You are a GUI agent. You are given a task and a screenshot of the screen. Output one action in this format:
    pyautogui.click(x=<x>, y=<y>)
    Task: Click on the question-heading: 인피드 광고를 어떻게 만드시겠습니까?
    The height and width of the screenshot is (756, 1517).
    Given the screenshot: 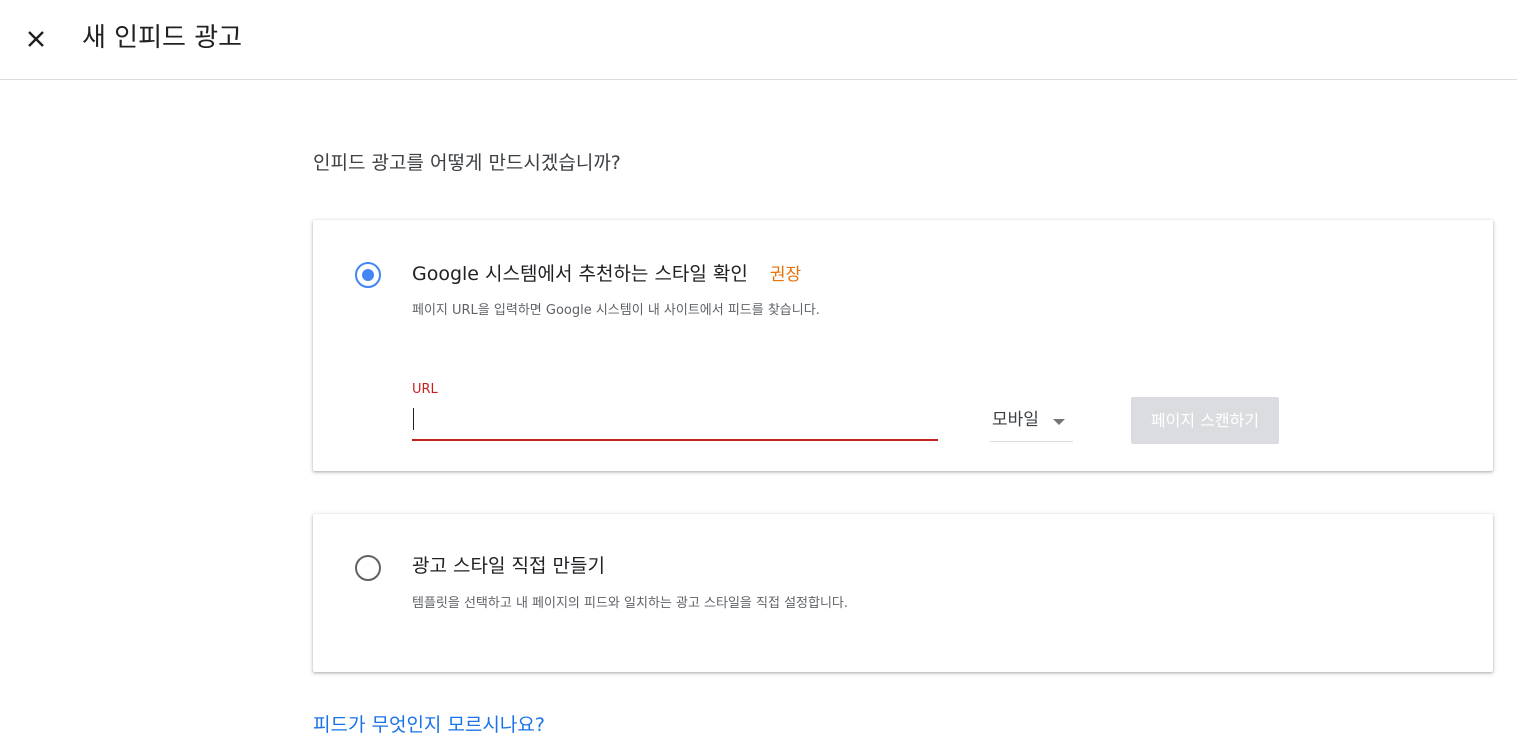 What is the action you would take?
    pyautogui.click(x=467, y=163)
    